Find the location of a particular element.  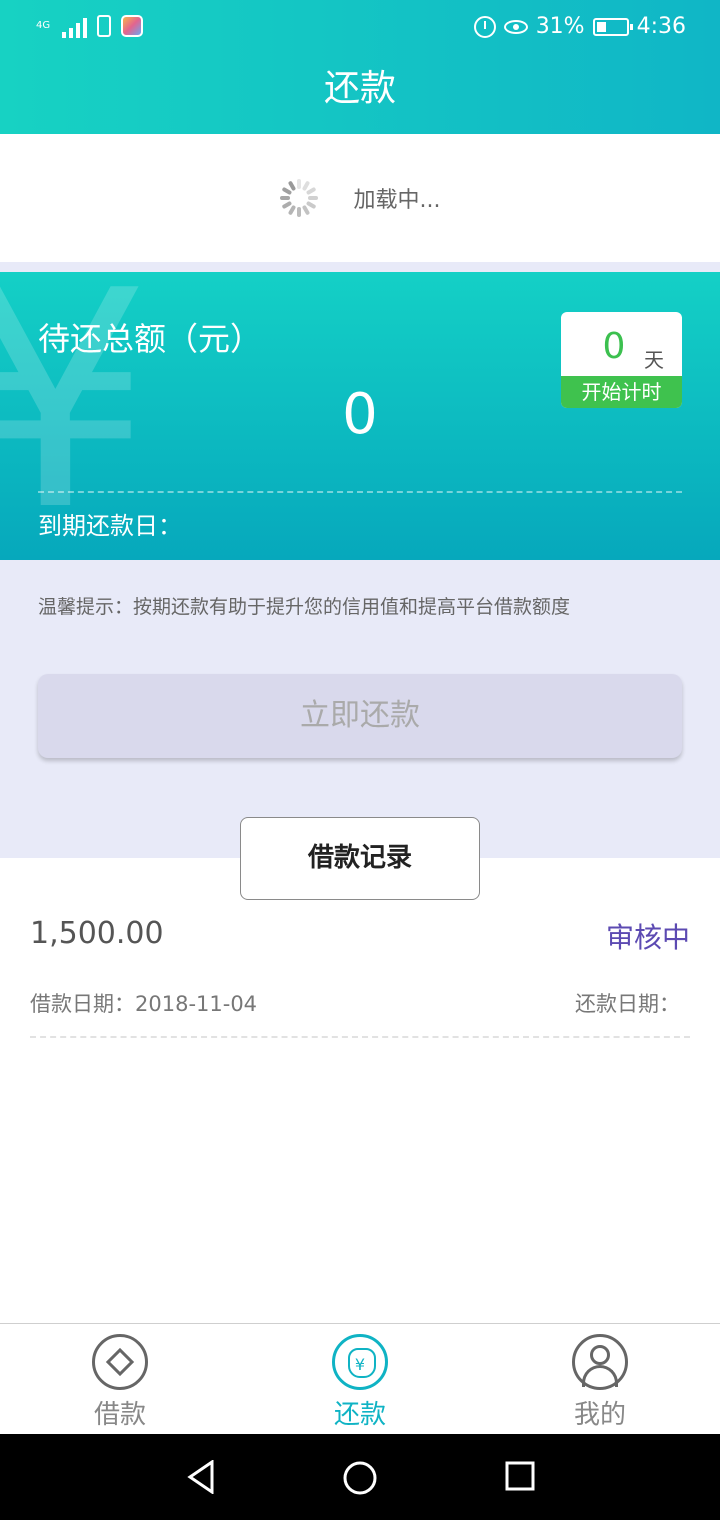

tab-mine: 我的 is located at coordinates (600, 1379).